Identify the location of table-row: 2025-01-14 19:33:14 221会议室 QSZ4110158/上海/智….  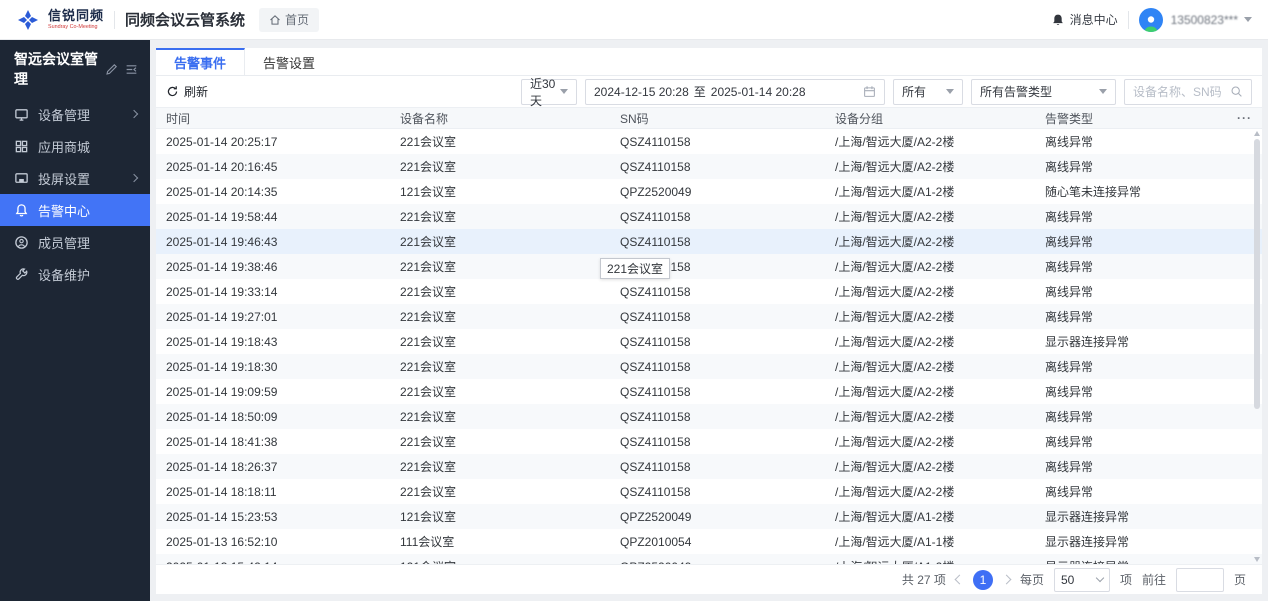
(709, 291).